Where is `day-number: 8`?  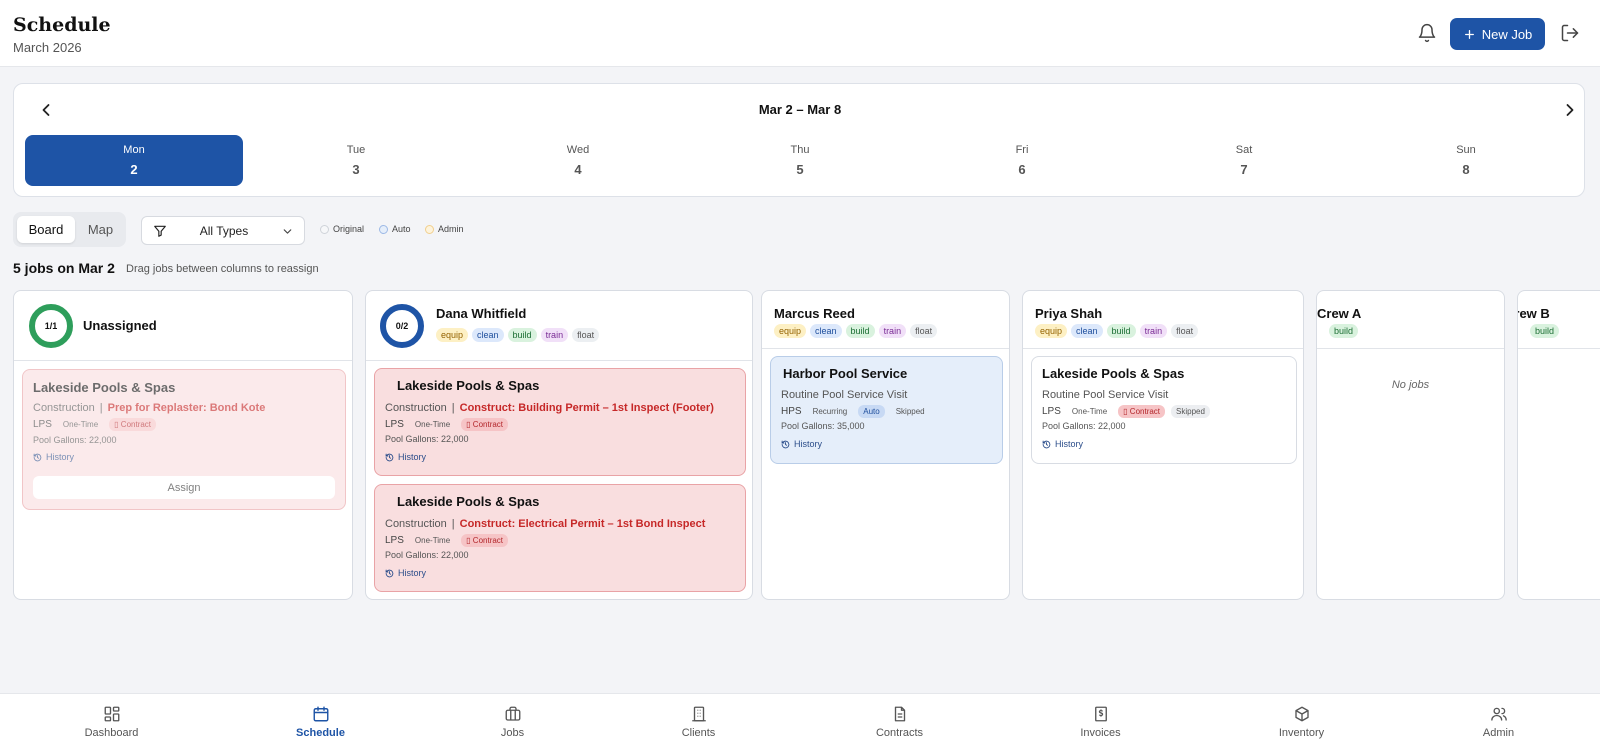
day-number: 8 is located at coordinates (1466, 169).